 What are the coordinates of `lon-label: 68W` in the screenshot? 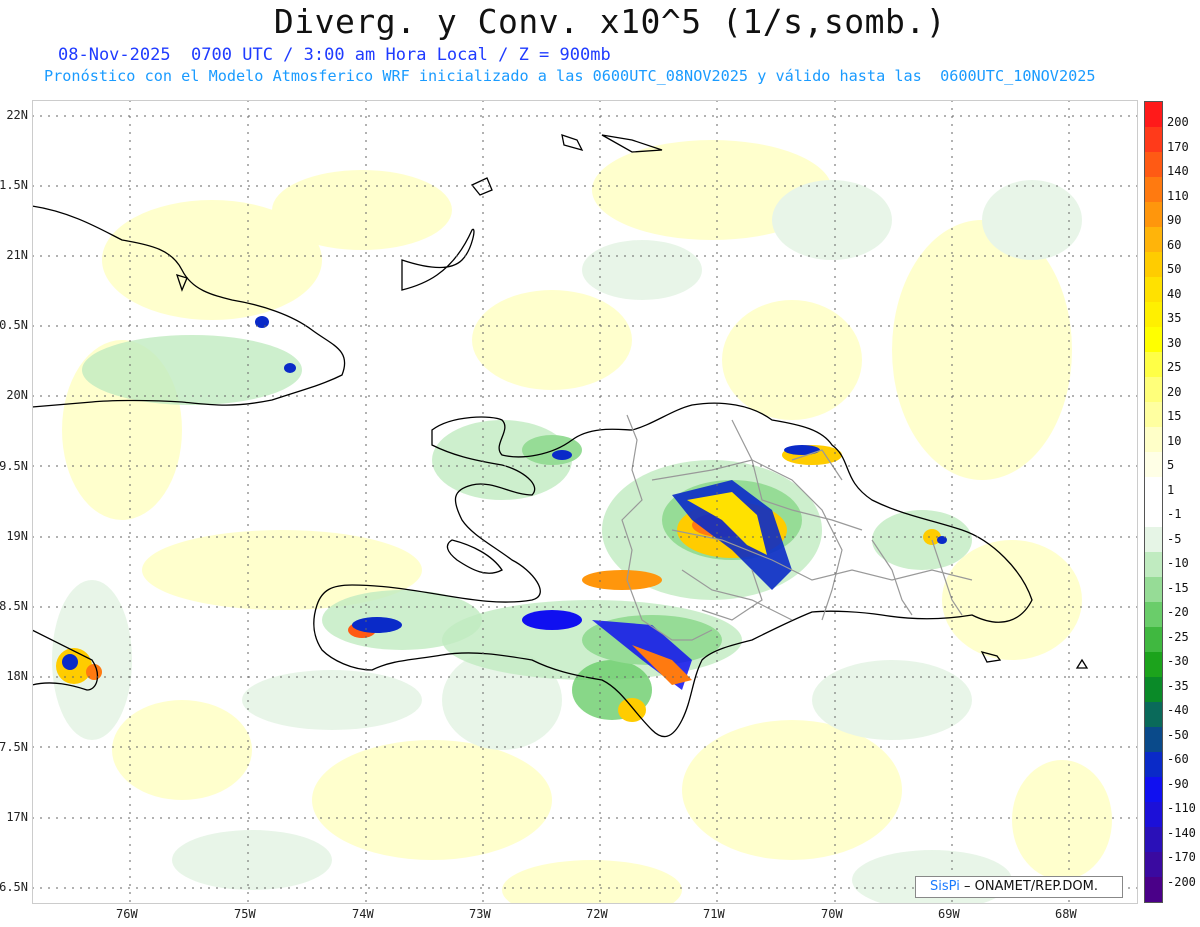 It's located at (1066, 914).